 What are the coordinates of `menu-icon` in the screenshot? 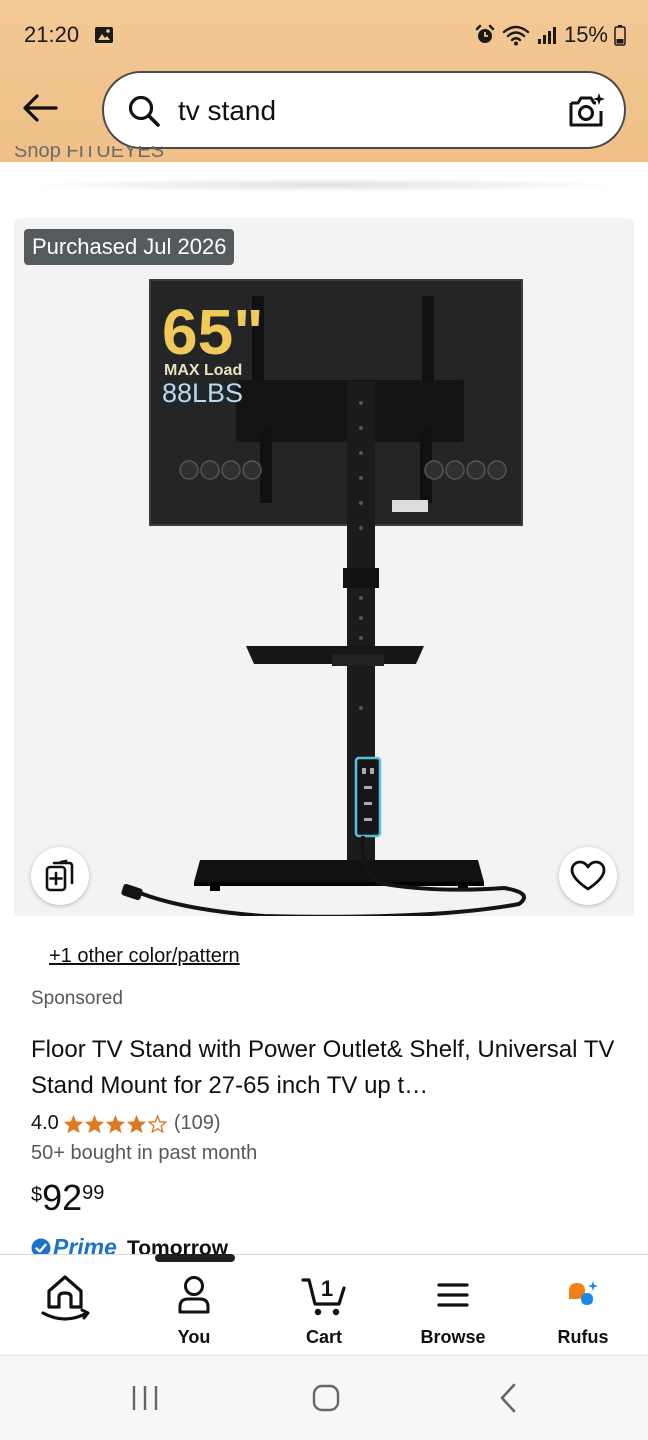 It's located at (453, 1295).